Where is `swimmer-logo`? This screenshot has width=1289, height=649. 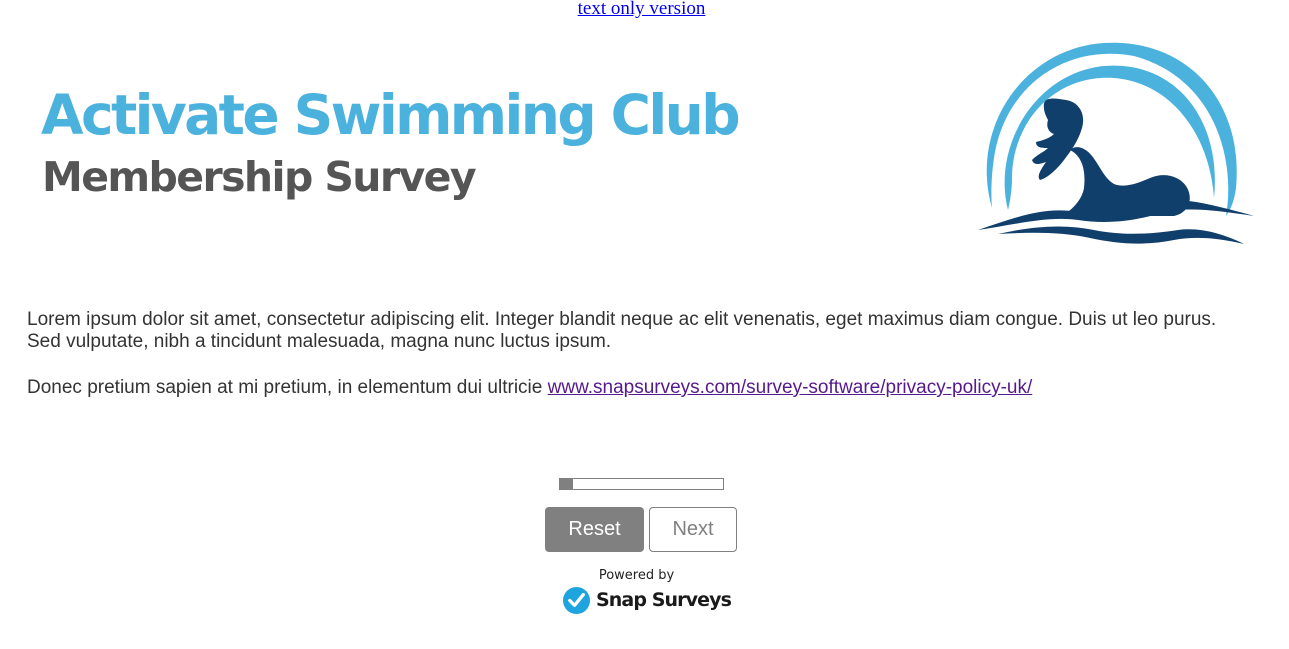 swimmer-logo is located at coordinates (1116, 143).